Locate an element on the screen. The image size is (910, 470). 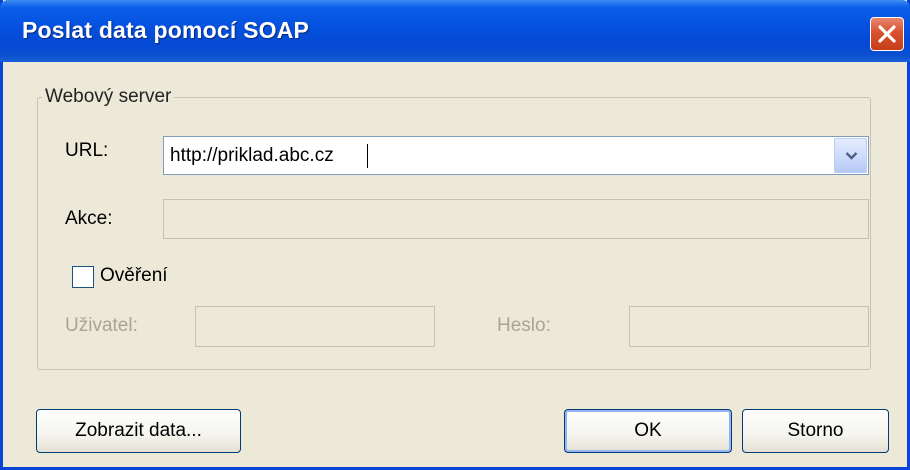
chevron-down-icon is located at coordinates (851, 156).